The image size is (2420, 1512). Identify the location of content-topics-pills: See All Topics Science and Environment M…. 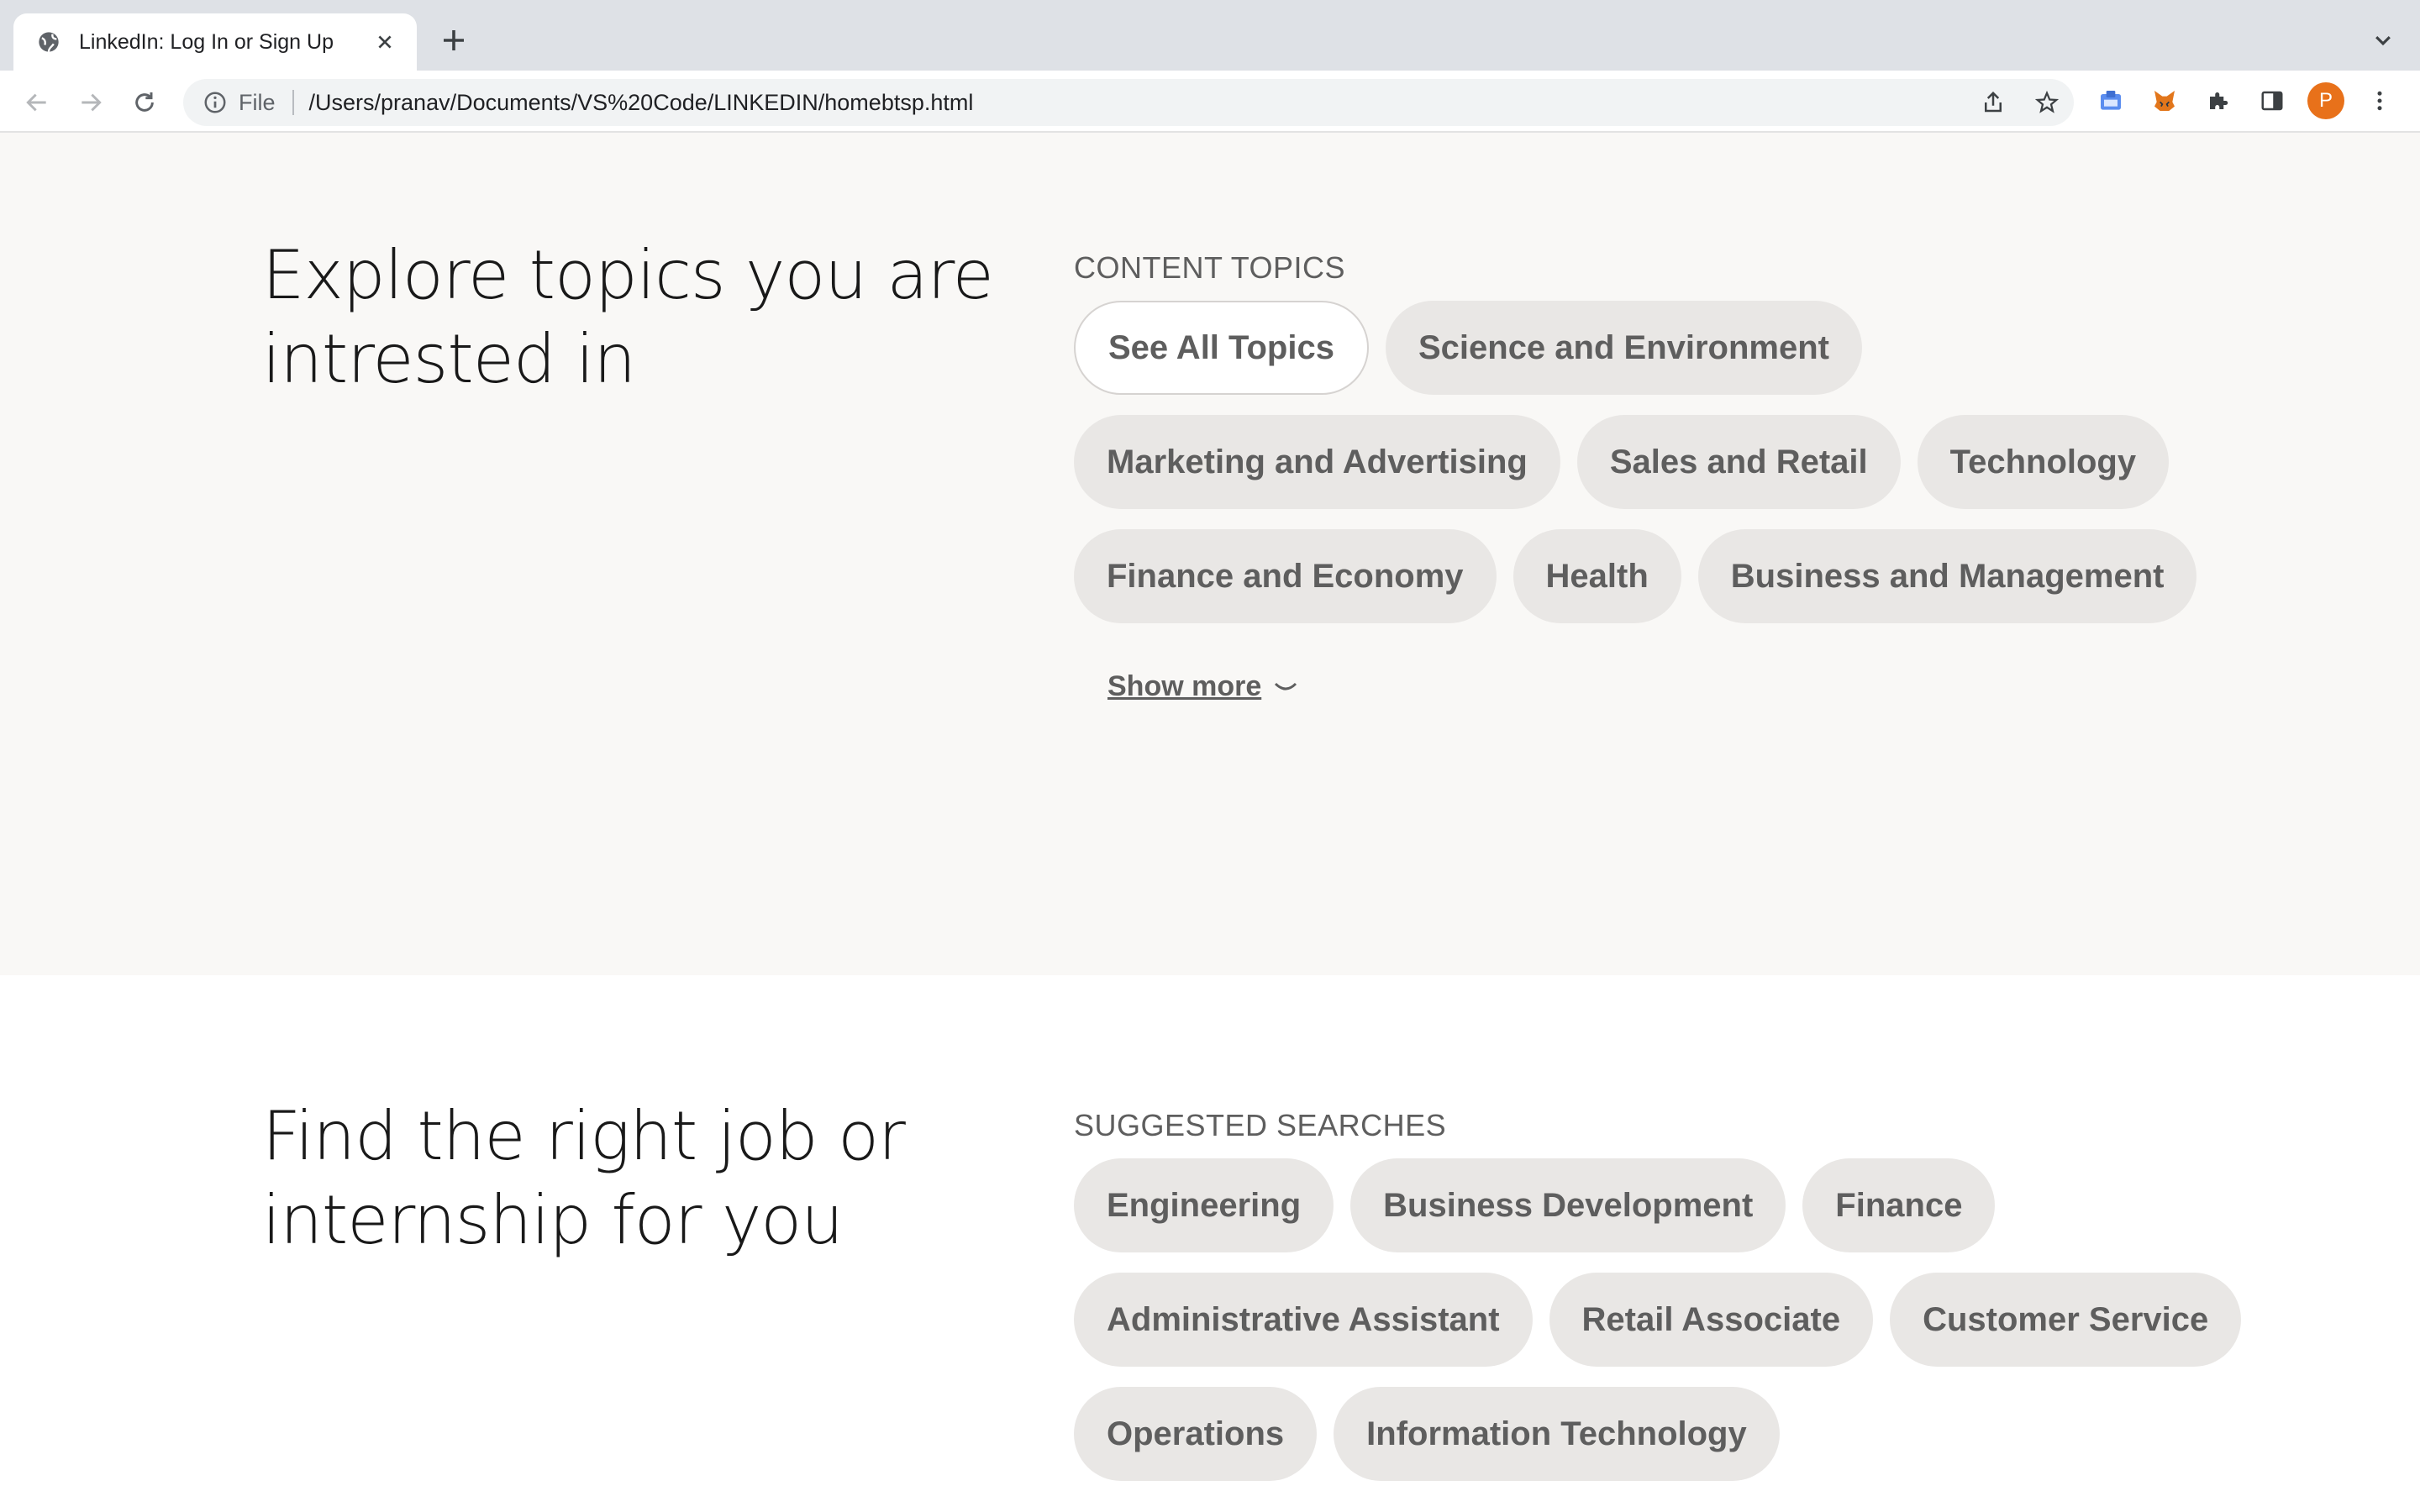
(1662, 462).